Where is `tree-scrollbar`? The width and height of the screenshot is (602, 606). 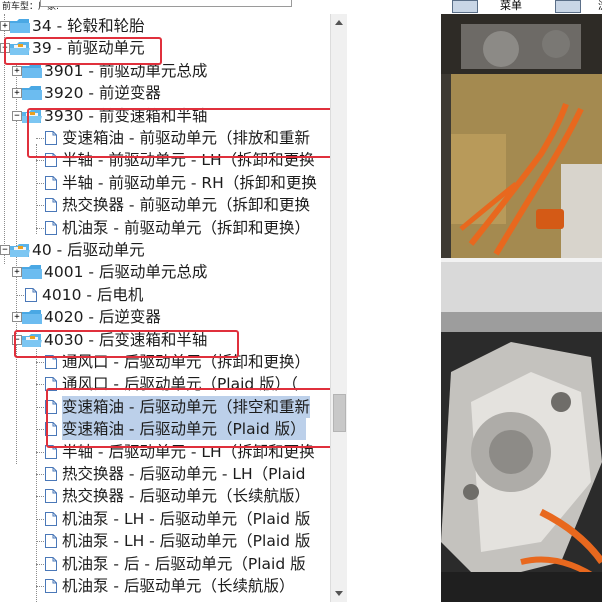 tree-scrollbar is located at coordinates (338, 308).